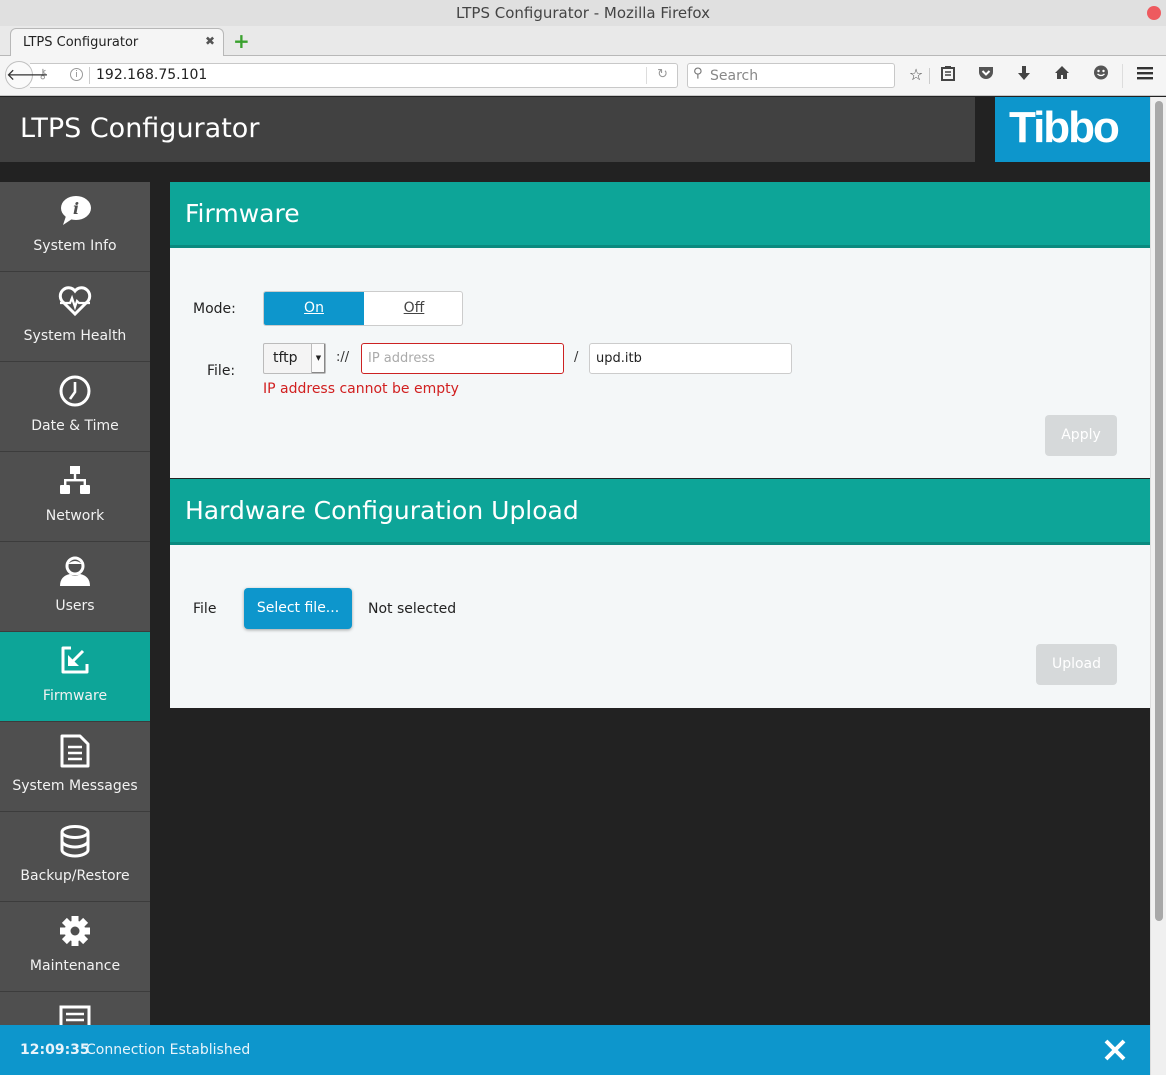 This screenshot has height=1075, width=1166. Describe the element at coordinates (948, 75) in the screenshot. I see `reading-list-icon` at that location.